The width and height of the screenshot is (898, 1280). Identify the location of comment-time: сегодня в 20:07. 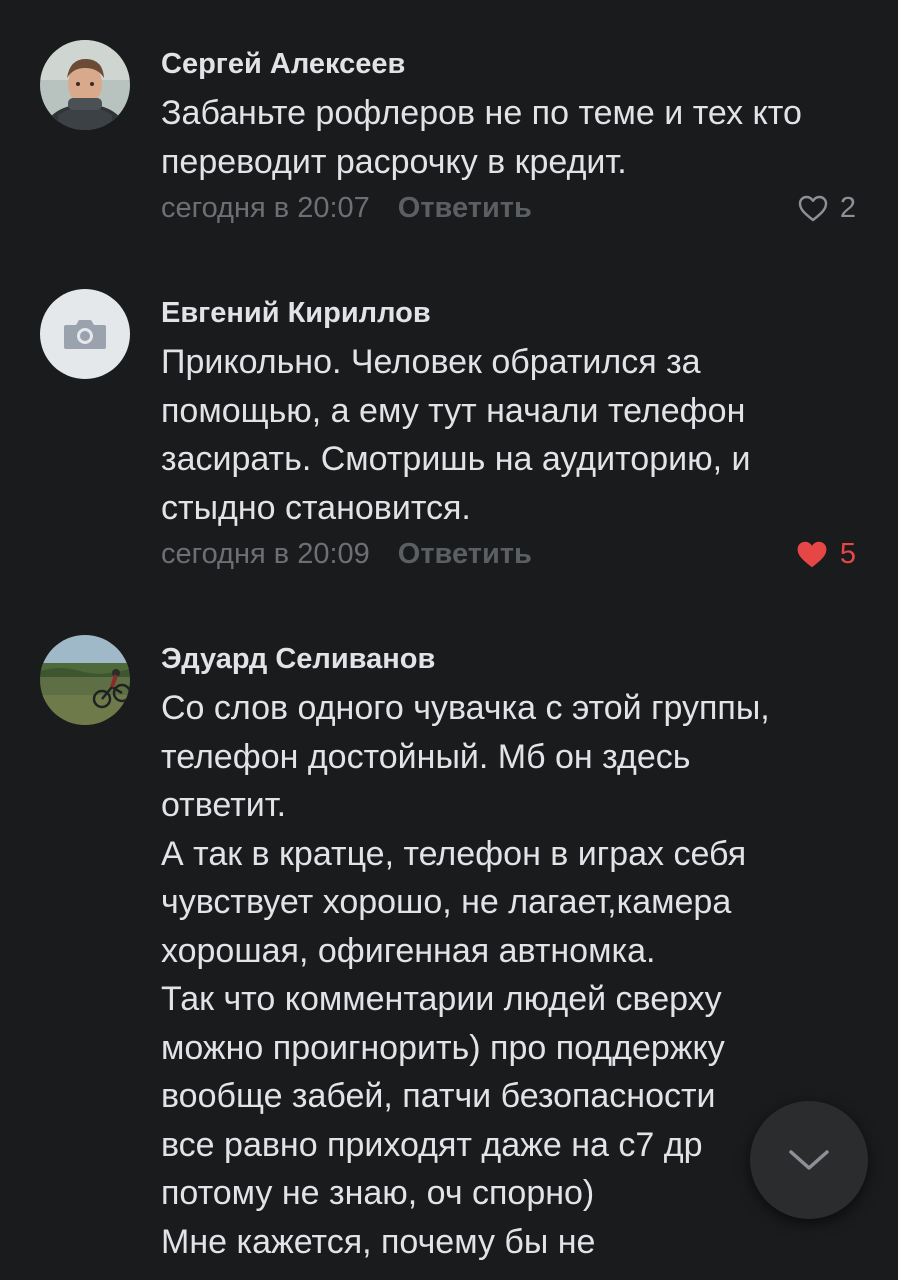
(265, 208).